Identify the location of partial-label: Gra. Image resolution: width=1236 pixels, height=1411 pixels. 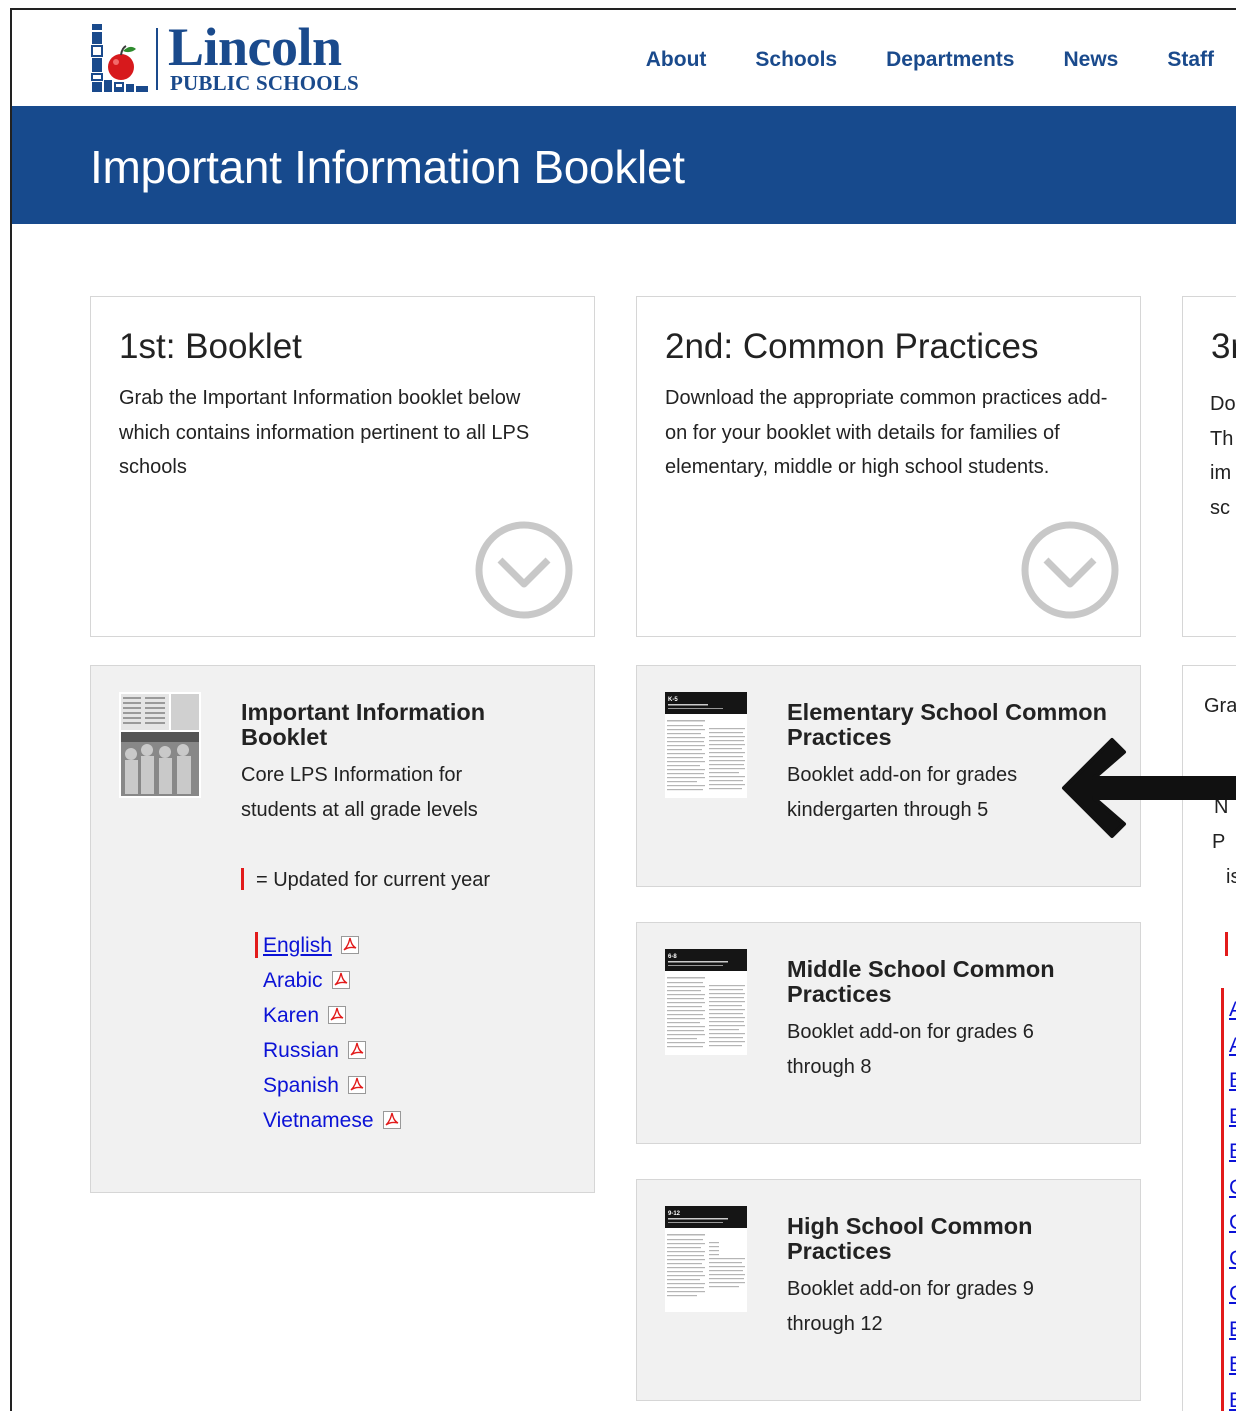
(1220, 706).